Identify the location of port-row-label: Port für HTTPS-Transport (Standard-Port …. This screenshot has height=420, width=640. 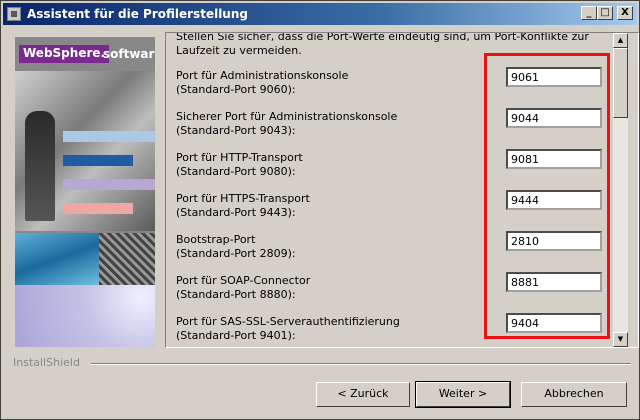
(326, 206).